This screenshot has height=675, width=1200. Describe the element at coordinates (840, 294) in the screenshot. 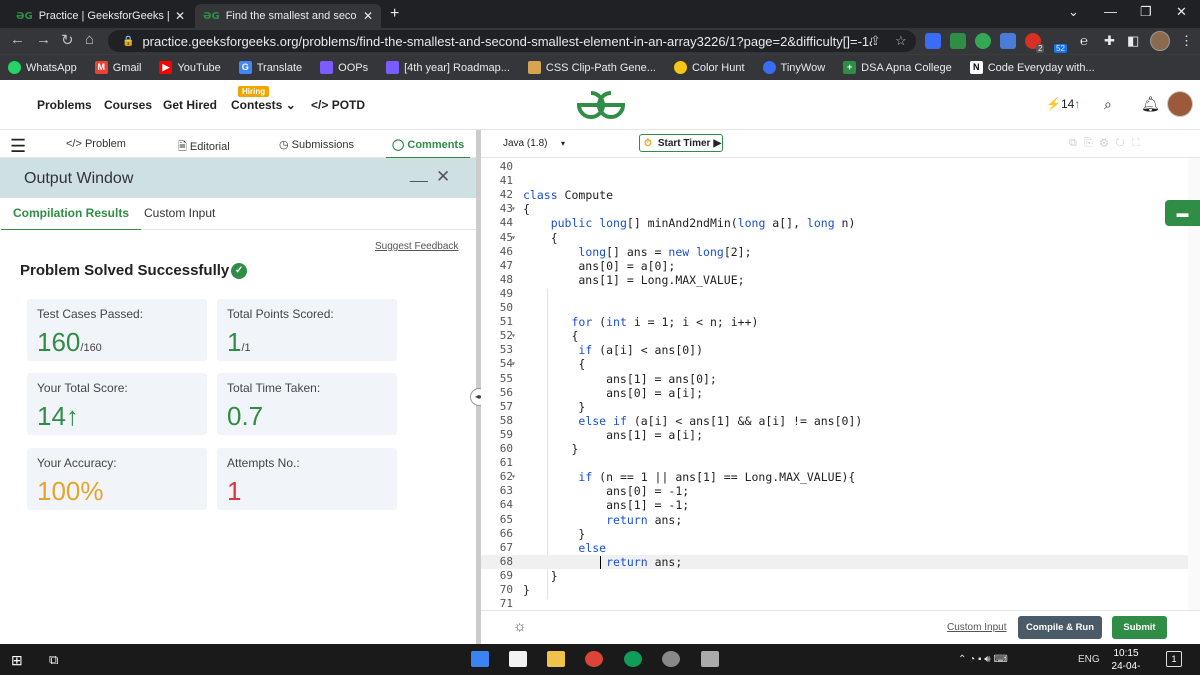

I see `code-line: 49` at that location.